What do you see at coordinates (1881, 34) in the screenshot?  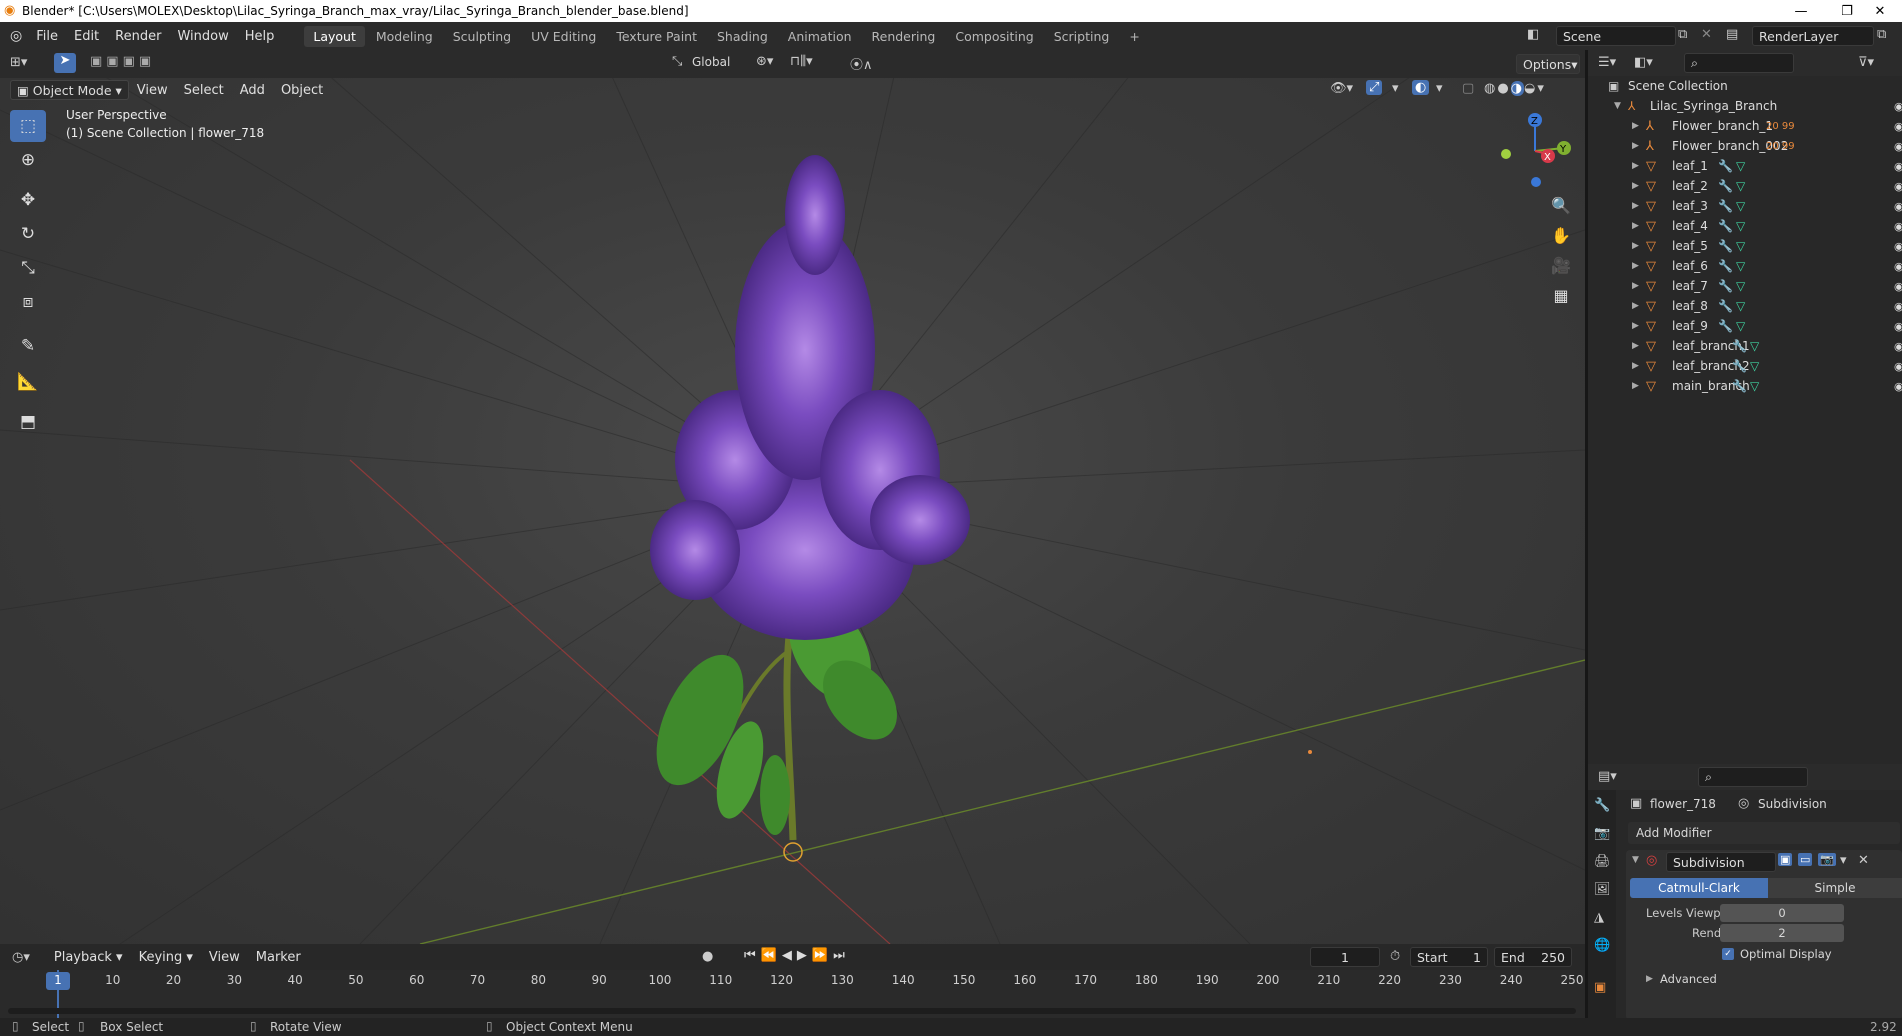 I see `render-layer-copy-icon: ⧉` at bounding box center [1881, 34].